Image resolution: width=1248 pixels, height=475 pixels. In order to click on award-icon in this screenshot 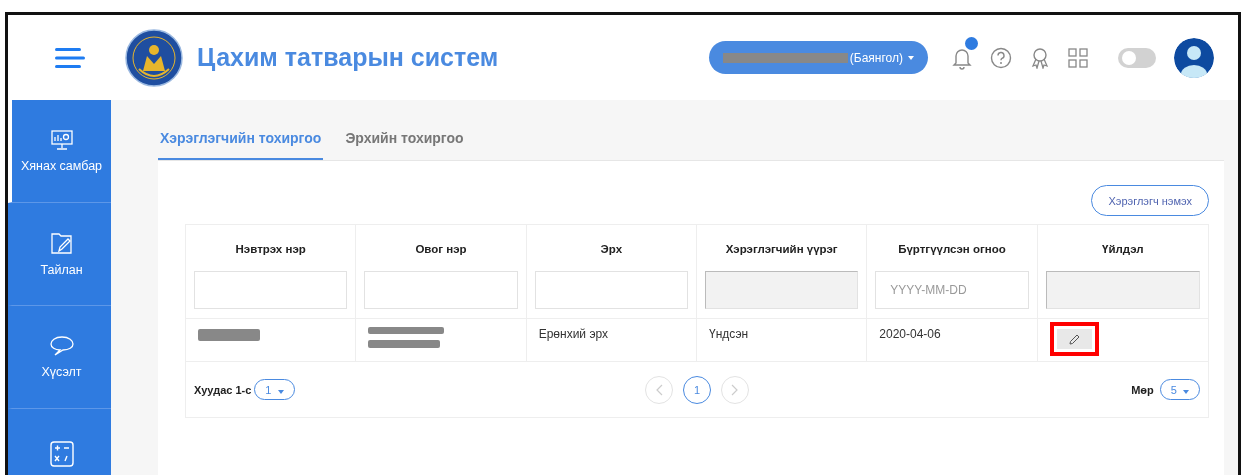, I will do `click(1040, 57)`.